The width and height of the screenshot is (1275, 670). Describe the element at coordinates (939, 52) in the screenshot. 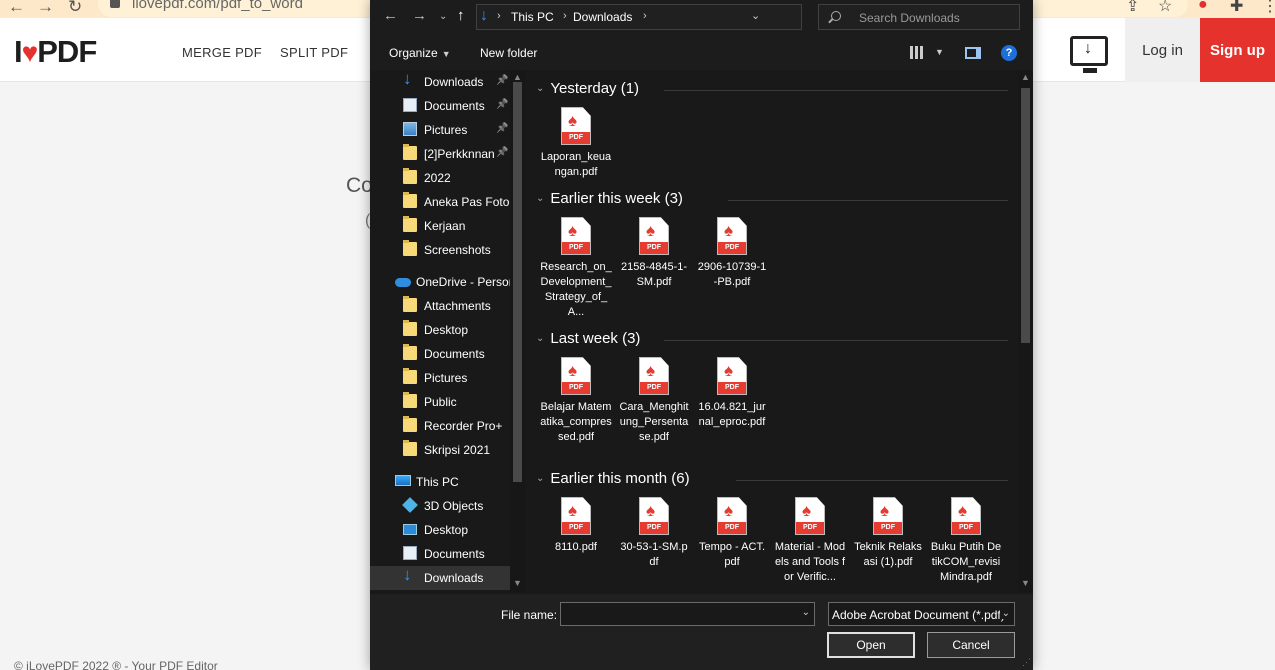

I see `caret-down-icon: ▼` at that location.